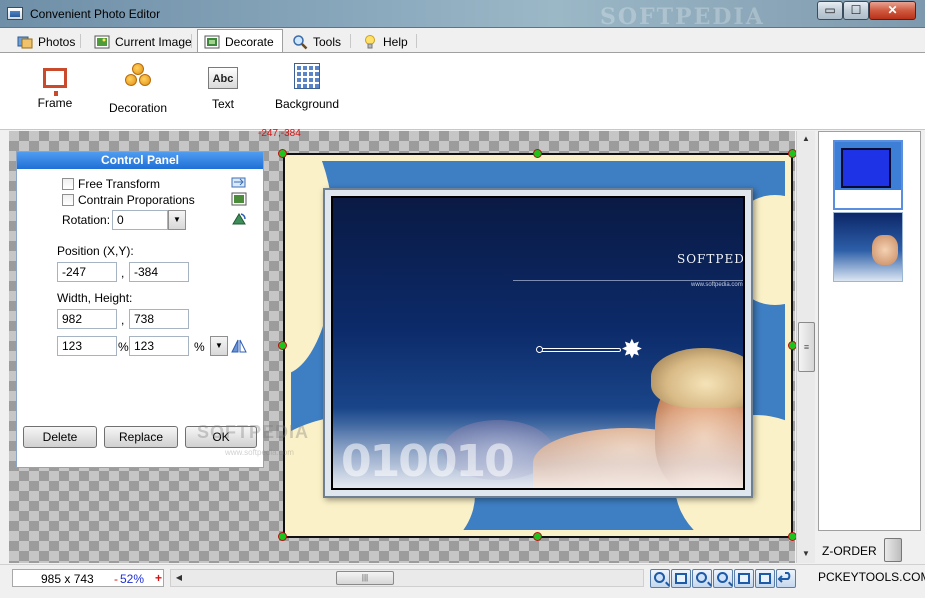  I want to click on tab-current-image-label: Current Image, so click(153, 41).